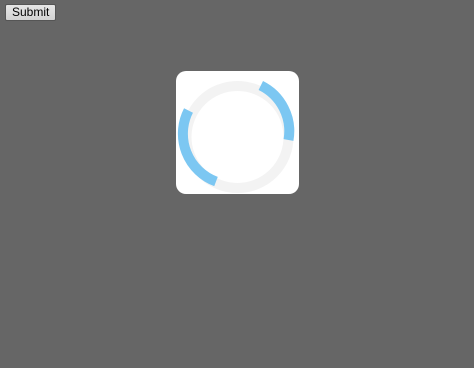  I want to click on loading-dialog, so click(237, 132).